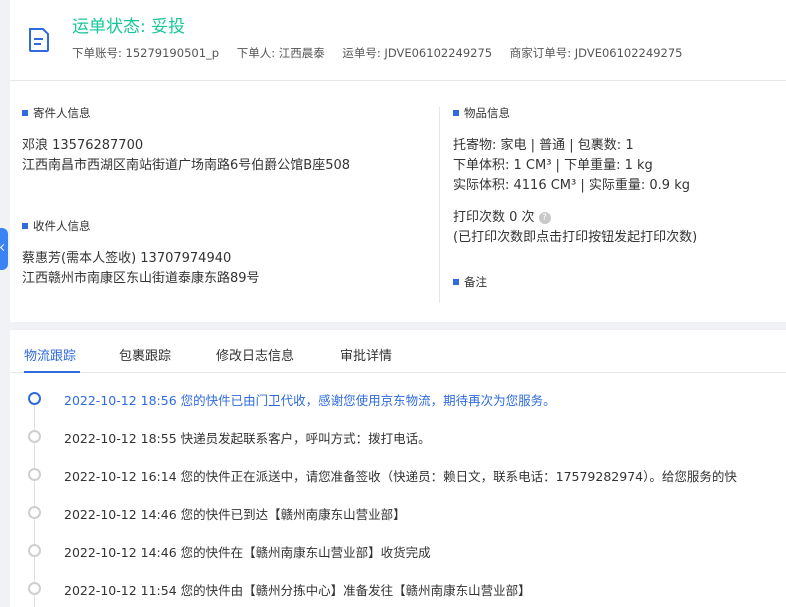 This screenshot has height=607, width=786. I want to click on tab-bar: 物流跟踪 包裹跟踪 修改日志信息 审批详情, so click(398, 351).